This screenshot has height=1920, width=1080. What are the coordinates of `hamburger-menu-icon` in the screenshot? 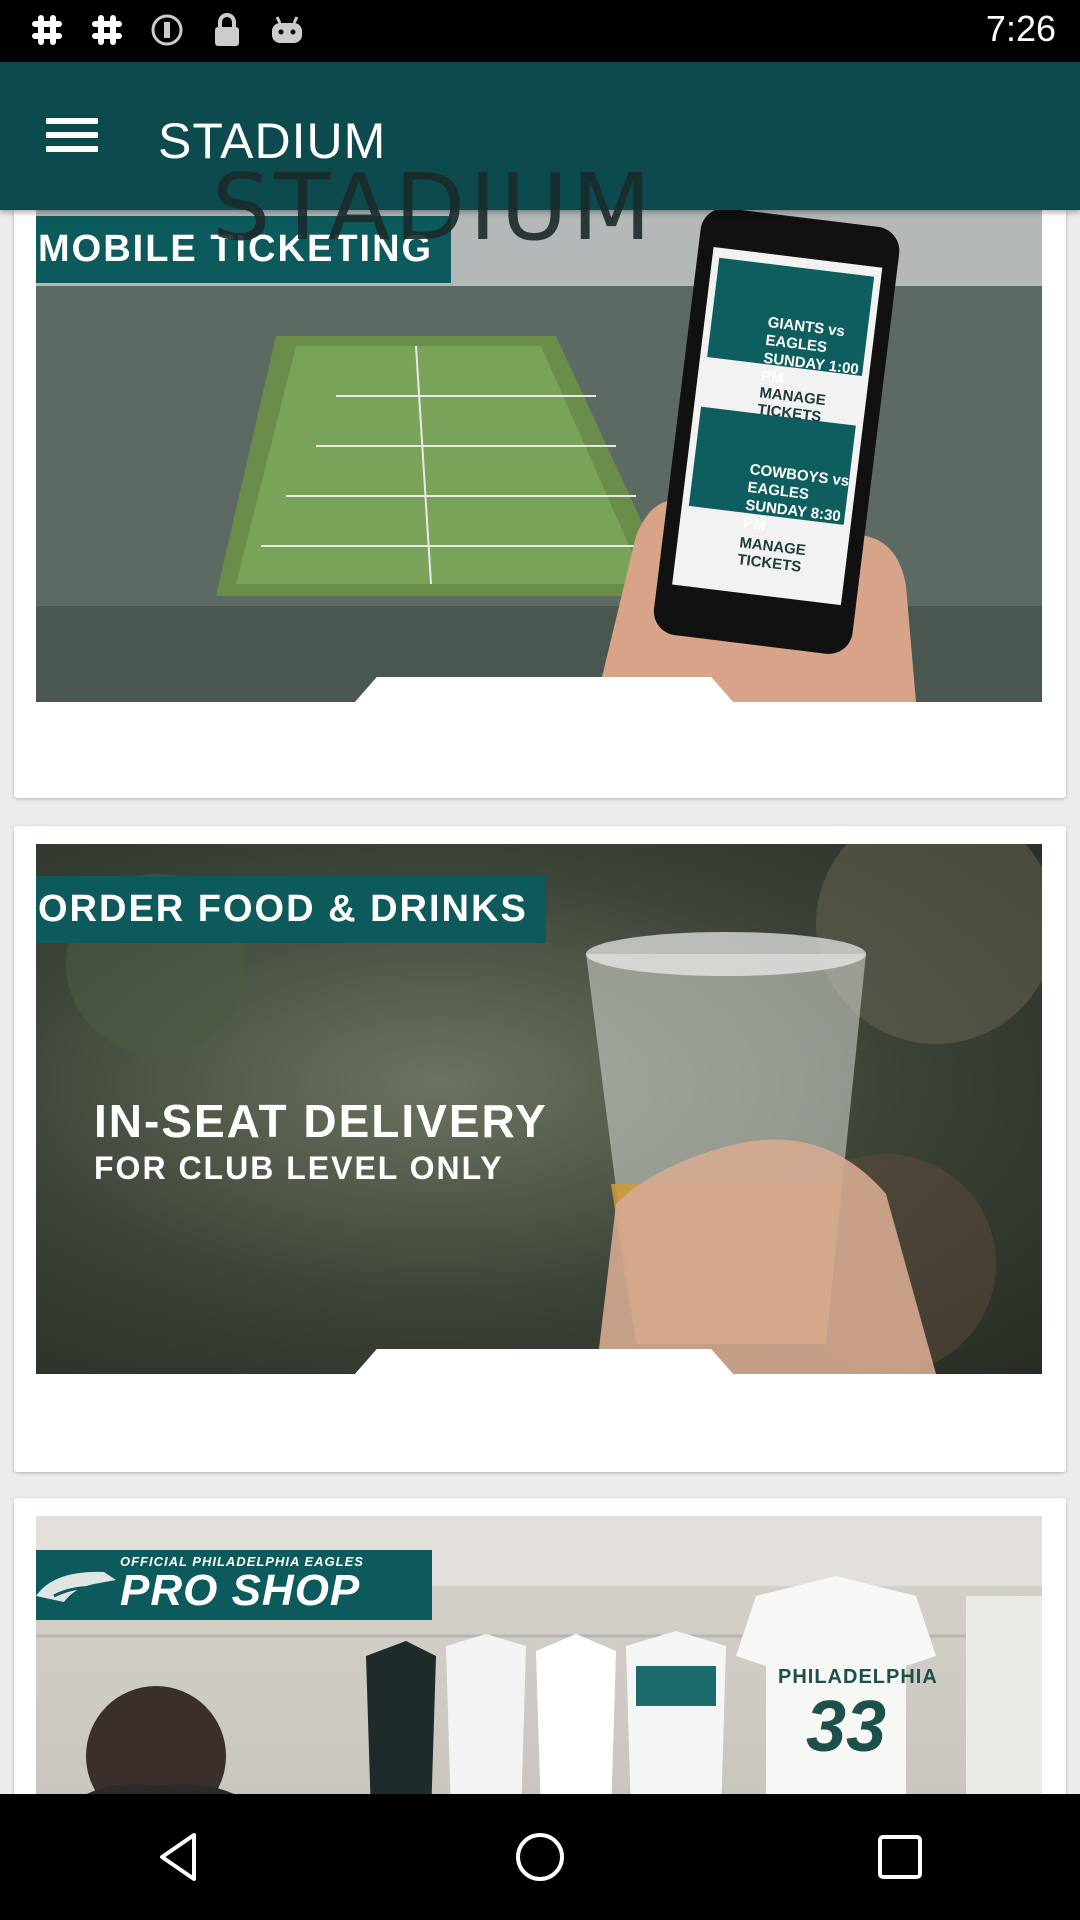 It's located at (72, 135).